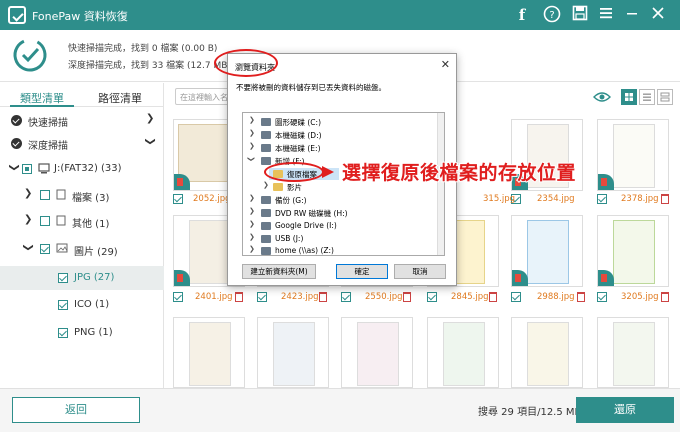 This screenshot has width=680, height=432. I want to click on tree-item-ico: ICO (1), so click(82, 305).